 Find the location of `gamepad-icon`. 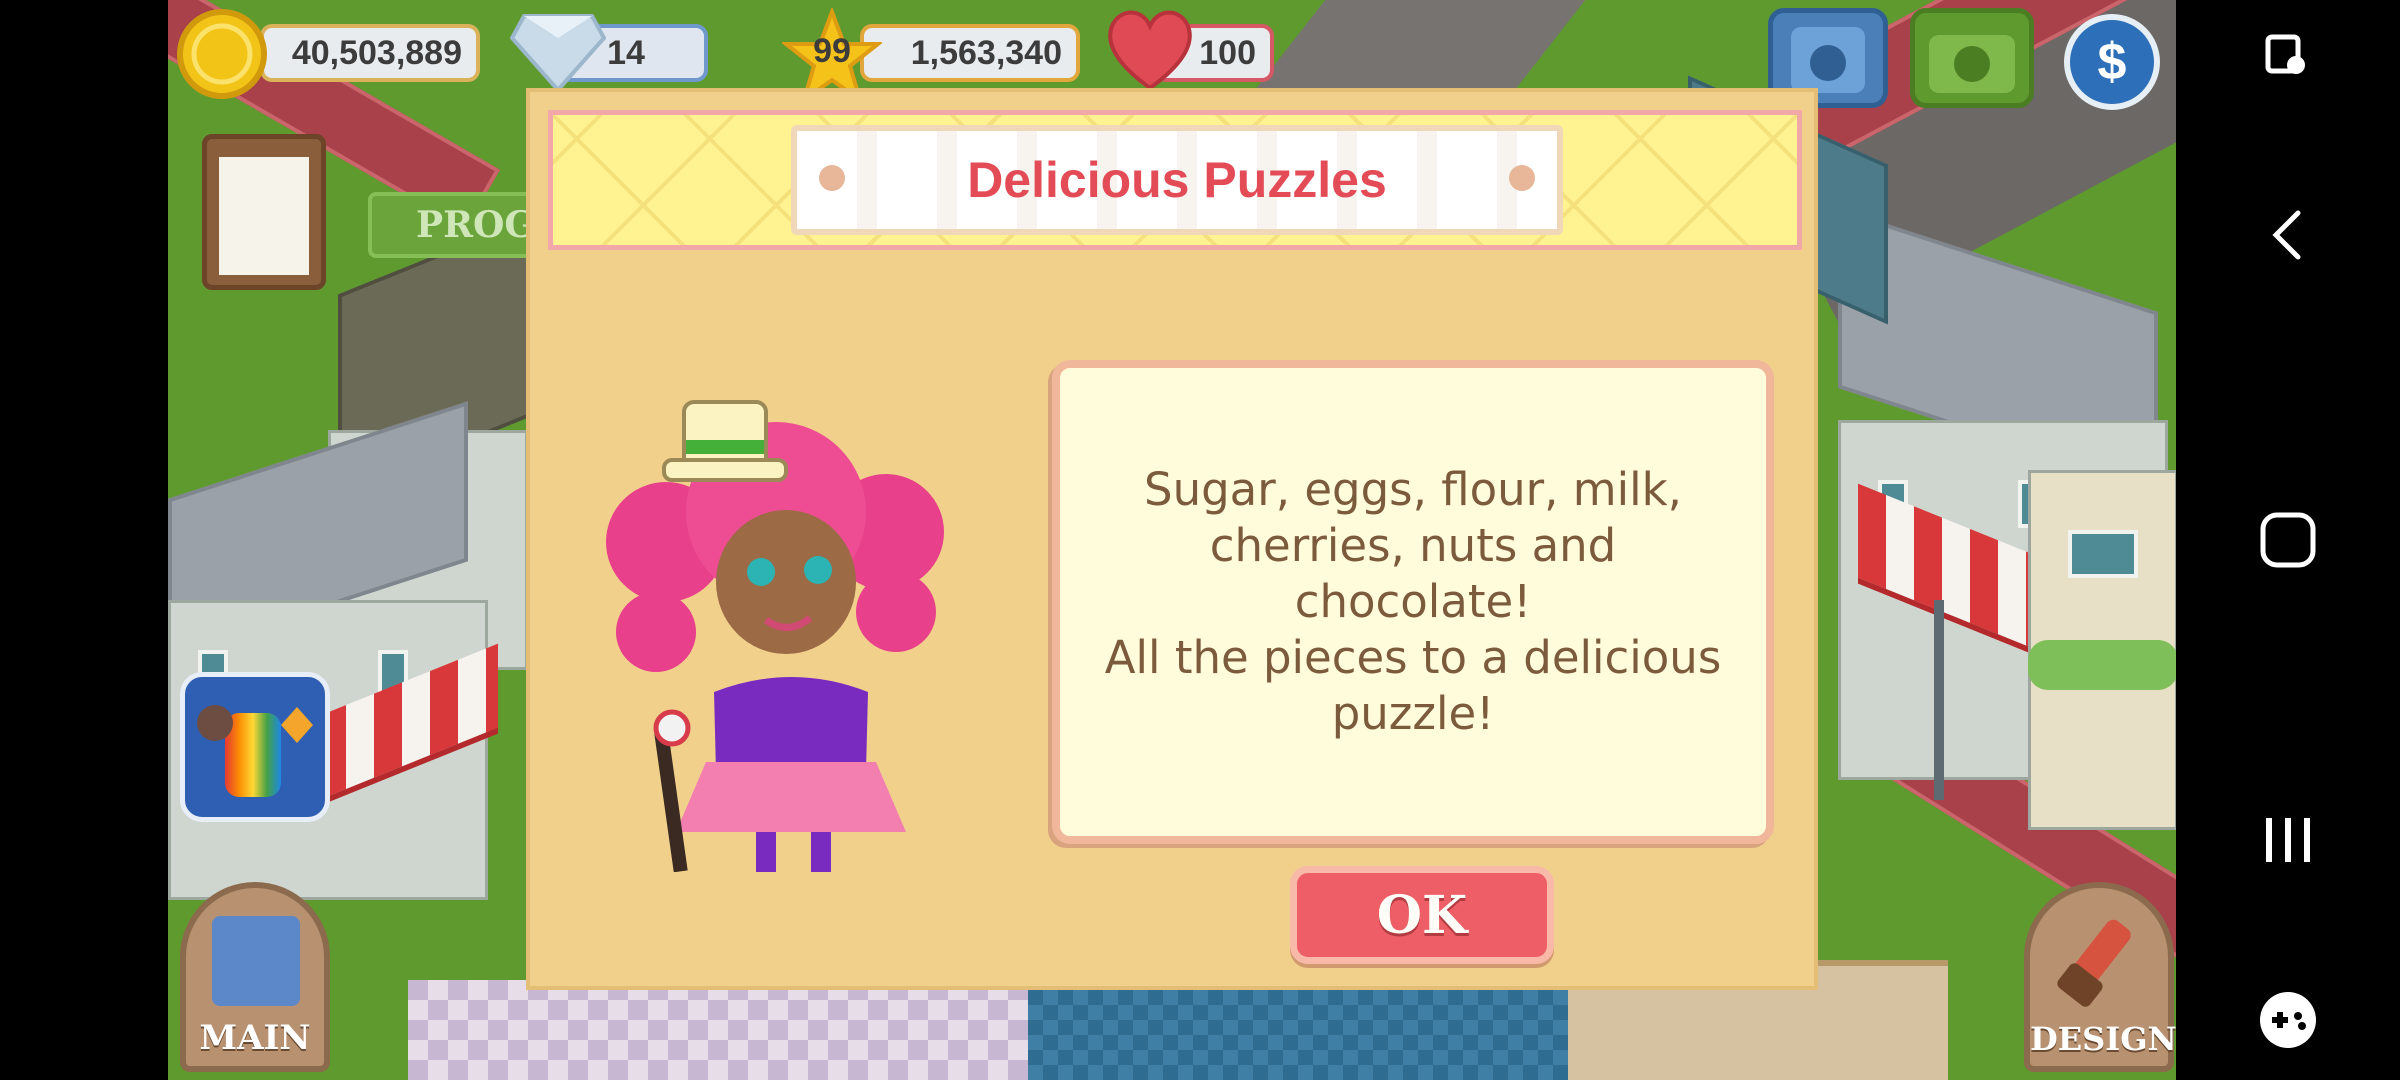

gamepad-icon is located at coordinates (2288, 1020).